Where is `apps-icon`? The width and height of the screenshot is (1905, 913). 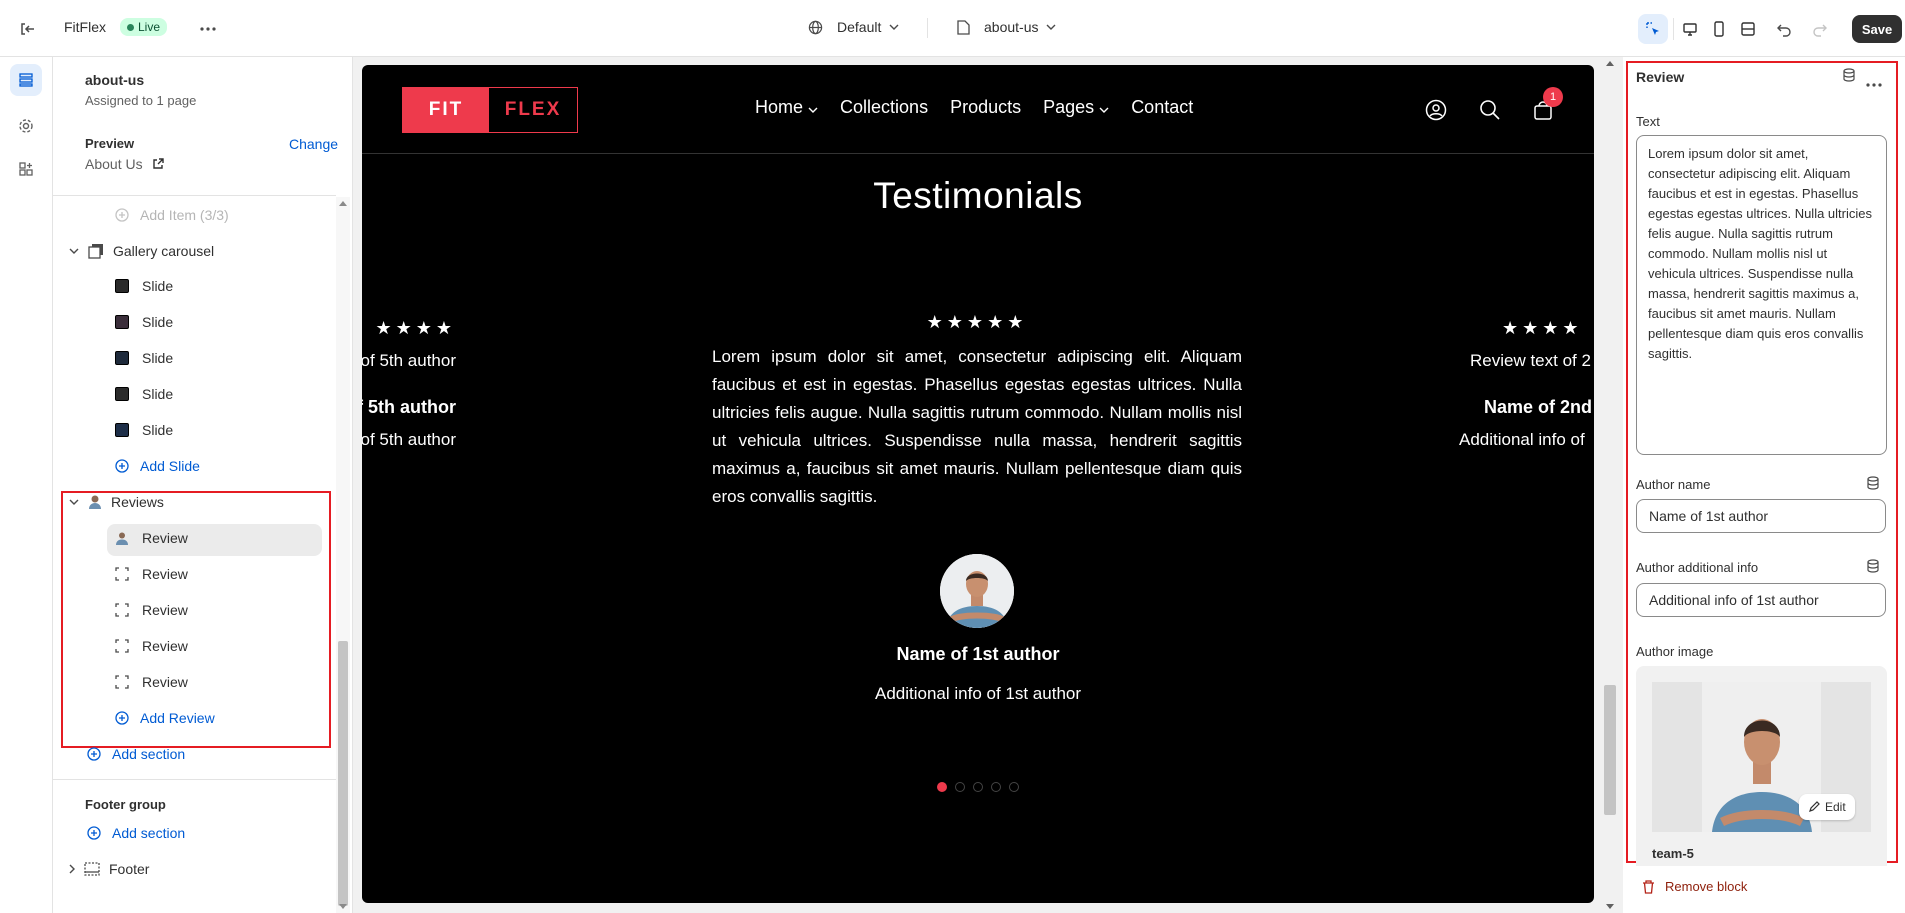
apps-icon is located at coordinates (26, 169).